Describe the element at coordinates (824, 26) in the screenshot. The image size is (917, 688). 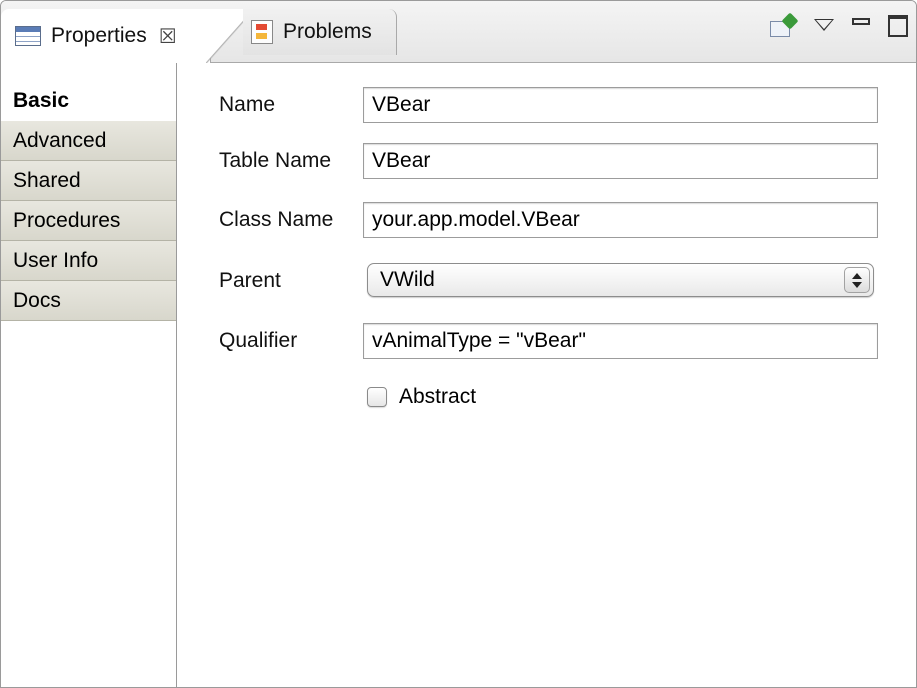
I see `view-menu-icon` at that location.